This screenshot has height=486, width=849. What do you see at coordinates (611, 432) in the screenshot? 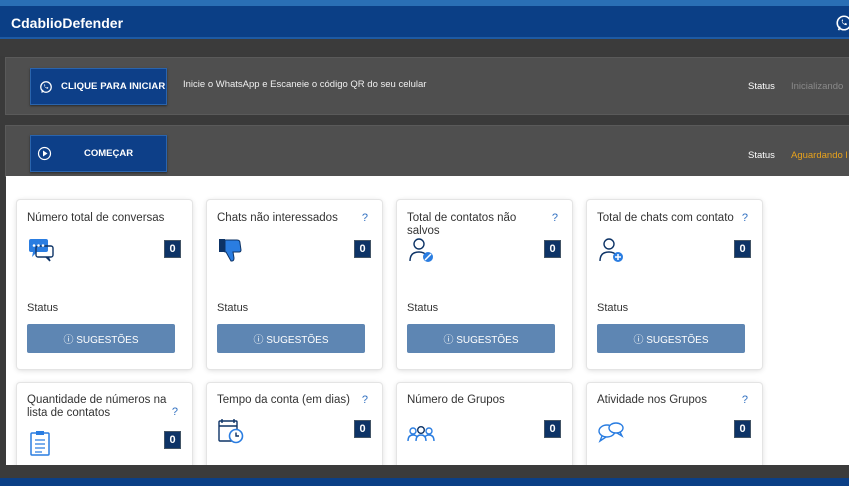
I see `group-chat-icon` at bounding box center [611, 432].